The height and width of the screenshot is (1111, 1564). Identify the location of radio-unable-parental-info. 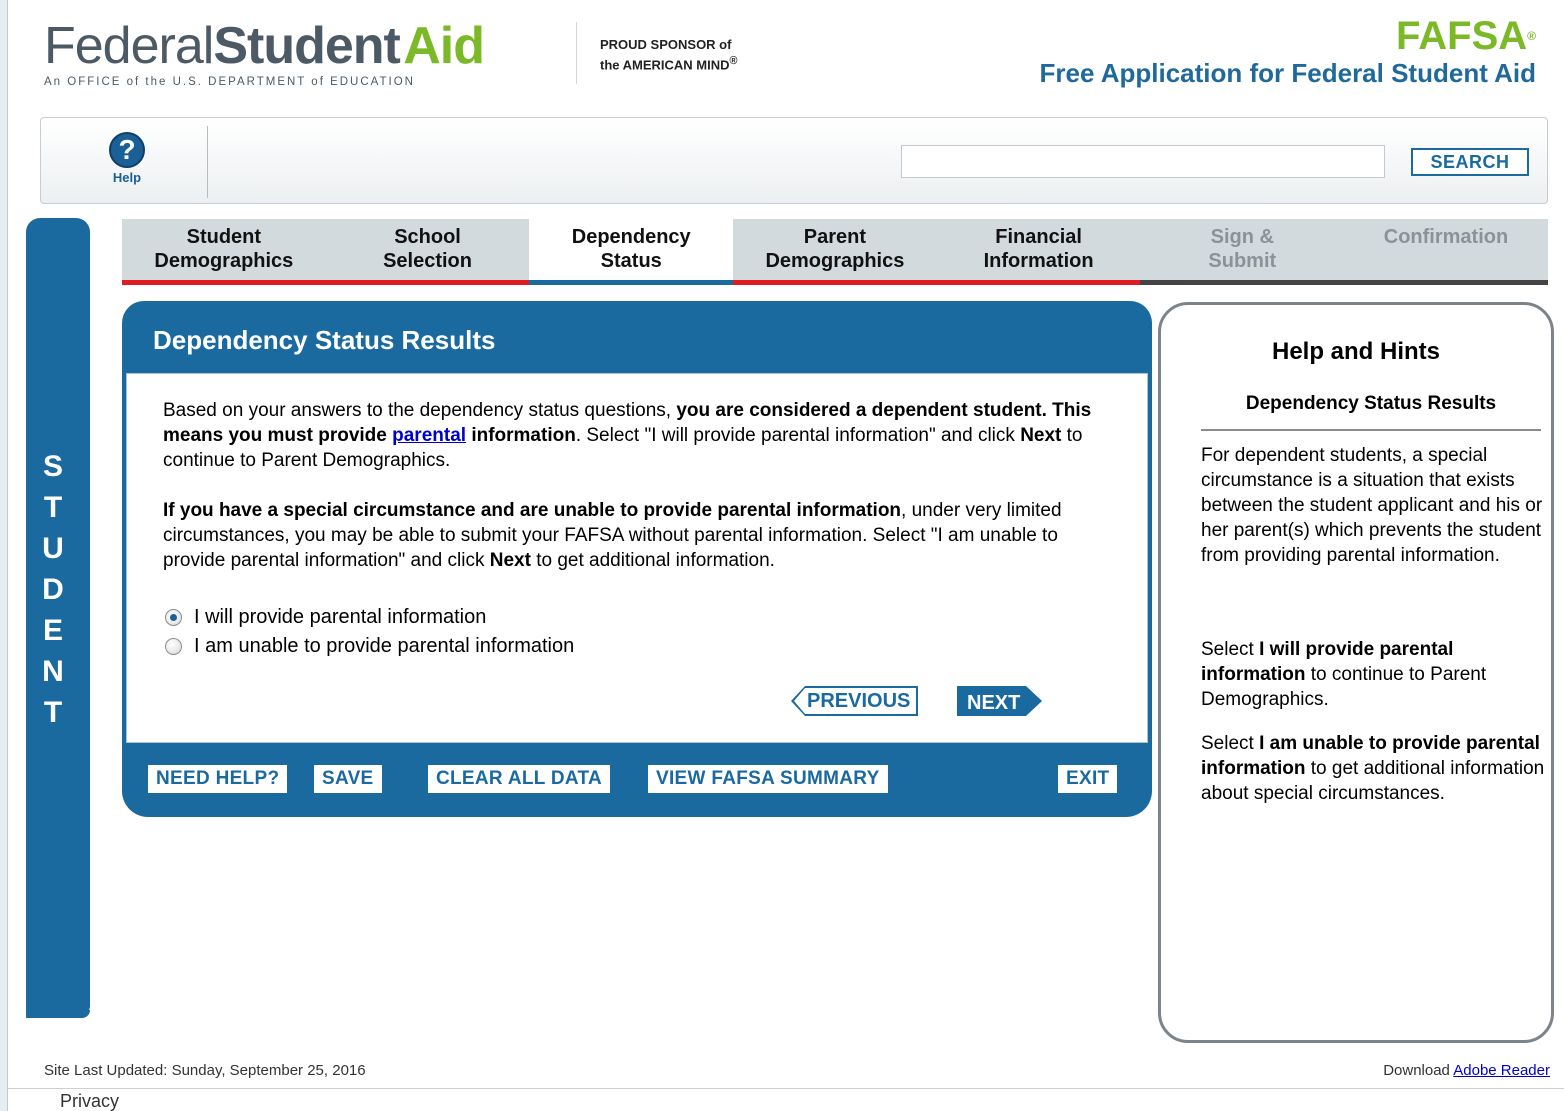
(173, 646).